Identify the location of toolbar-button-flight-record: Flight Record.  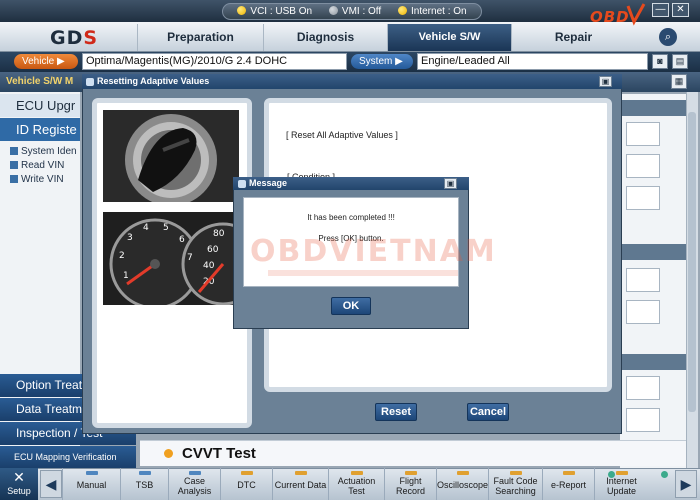
(410, 484).